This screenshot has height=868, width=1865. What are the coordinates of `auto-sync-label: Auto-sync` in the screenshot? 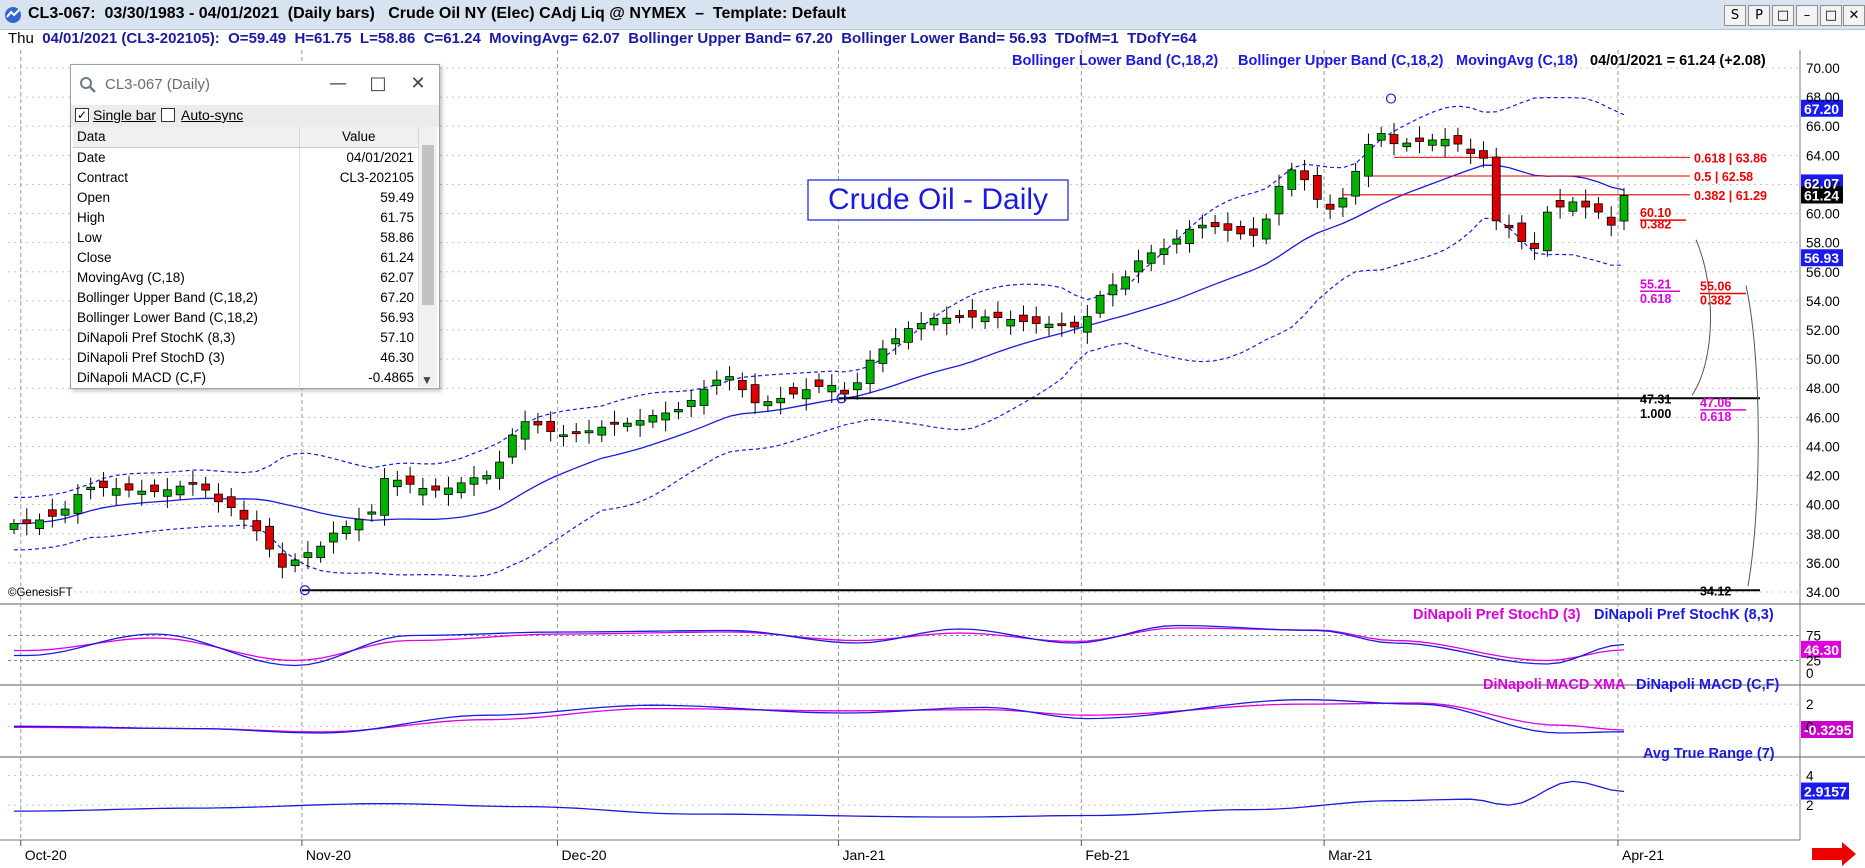 It's located at (212, 115).